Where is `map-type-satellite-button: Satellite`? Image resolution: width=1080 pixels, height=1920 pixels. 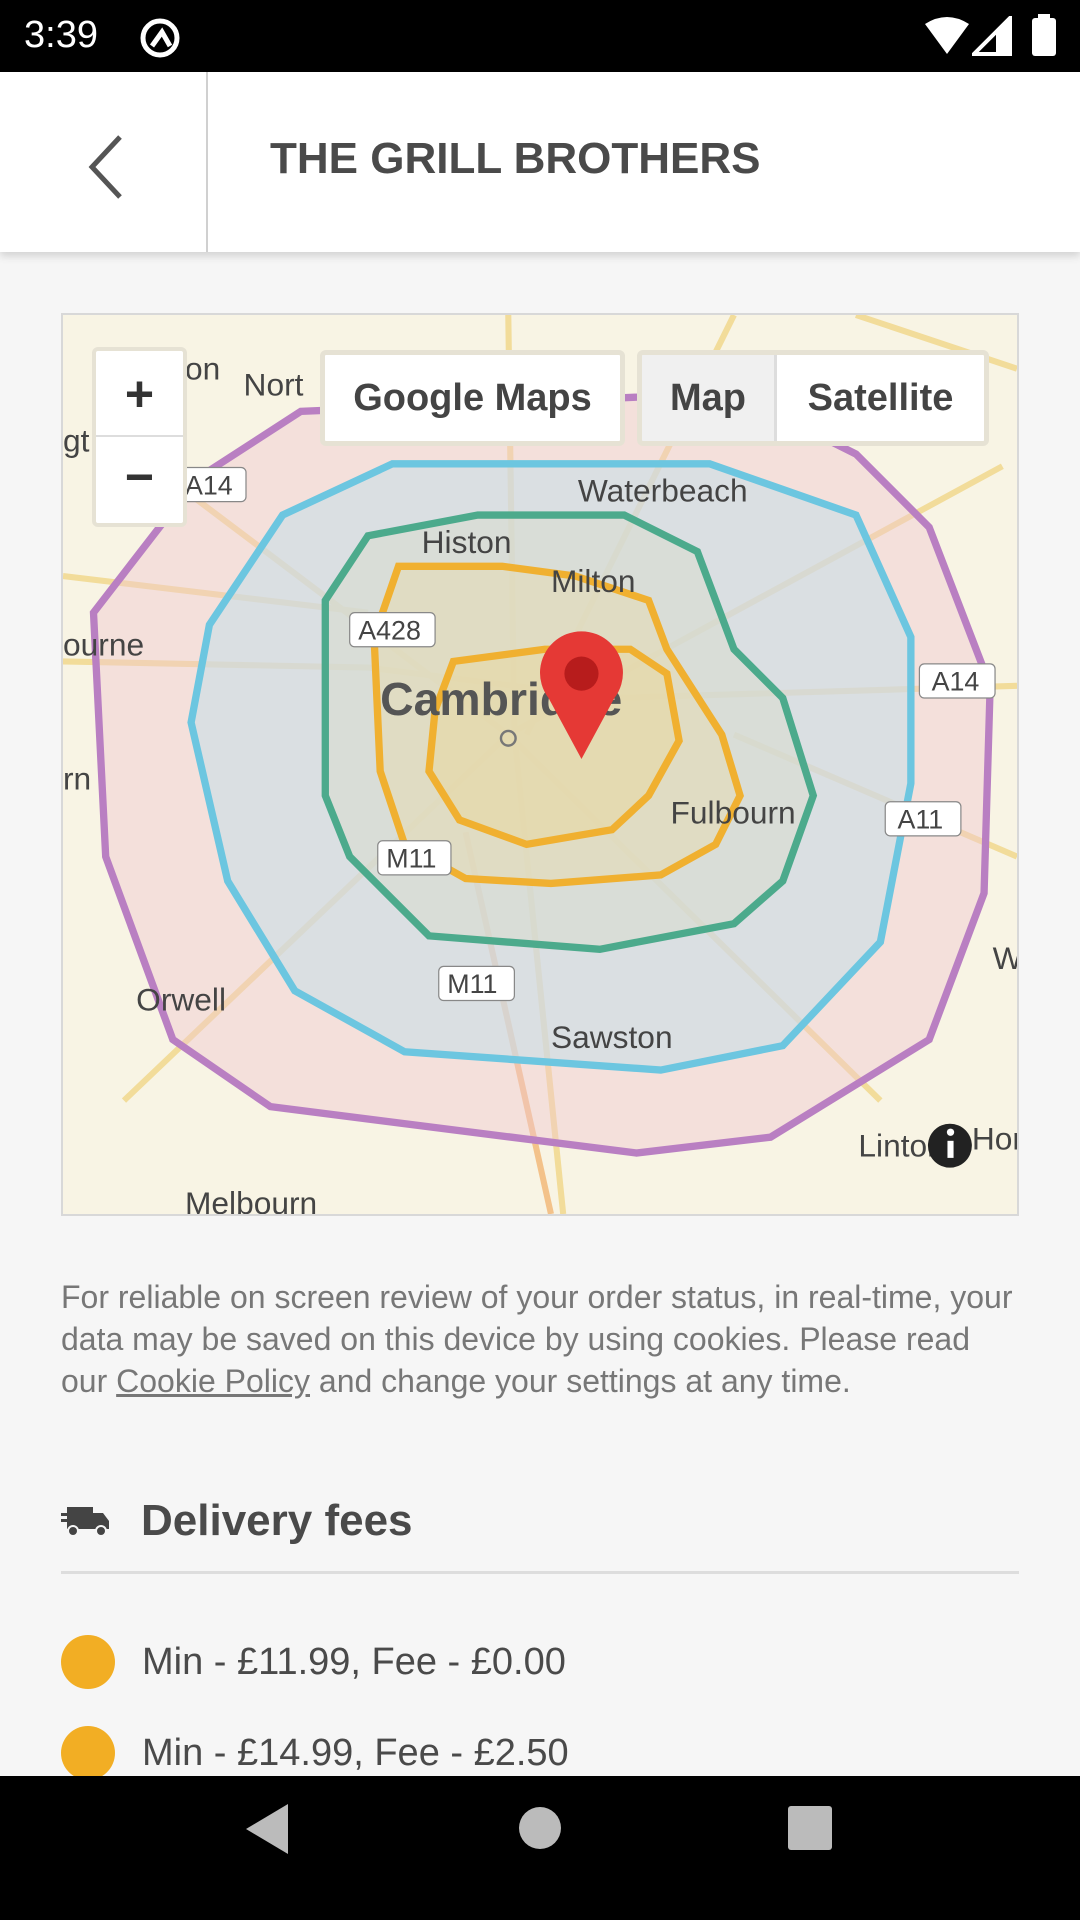 map-type-satellite-button: Satellite is located at coordinates (880, 398).